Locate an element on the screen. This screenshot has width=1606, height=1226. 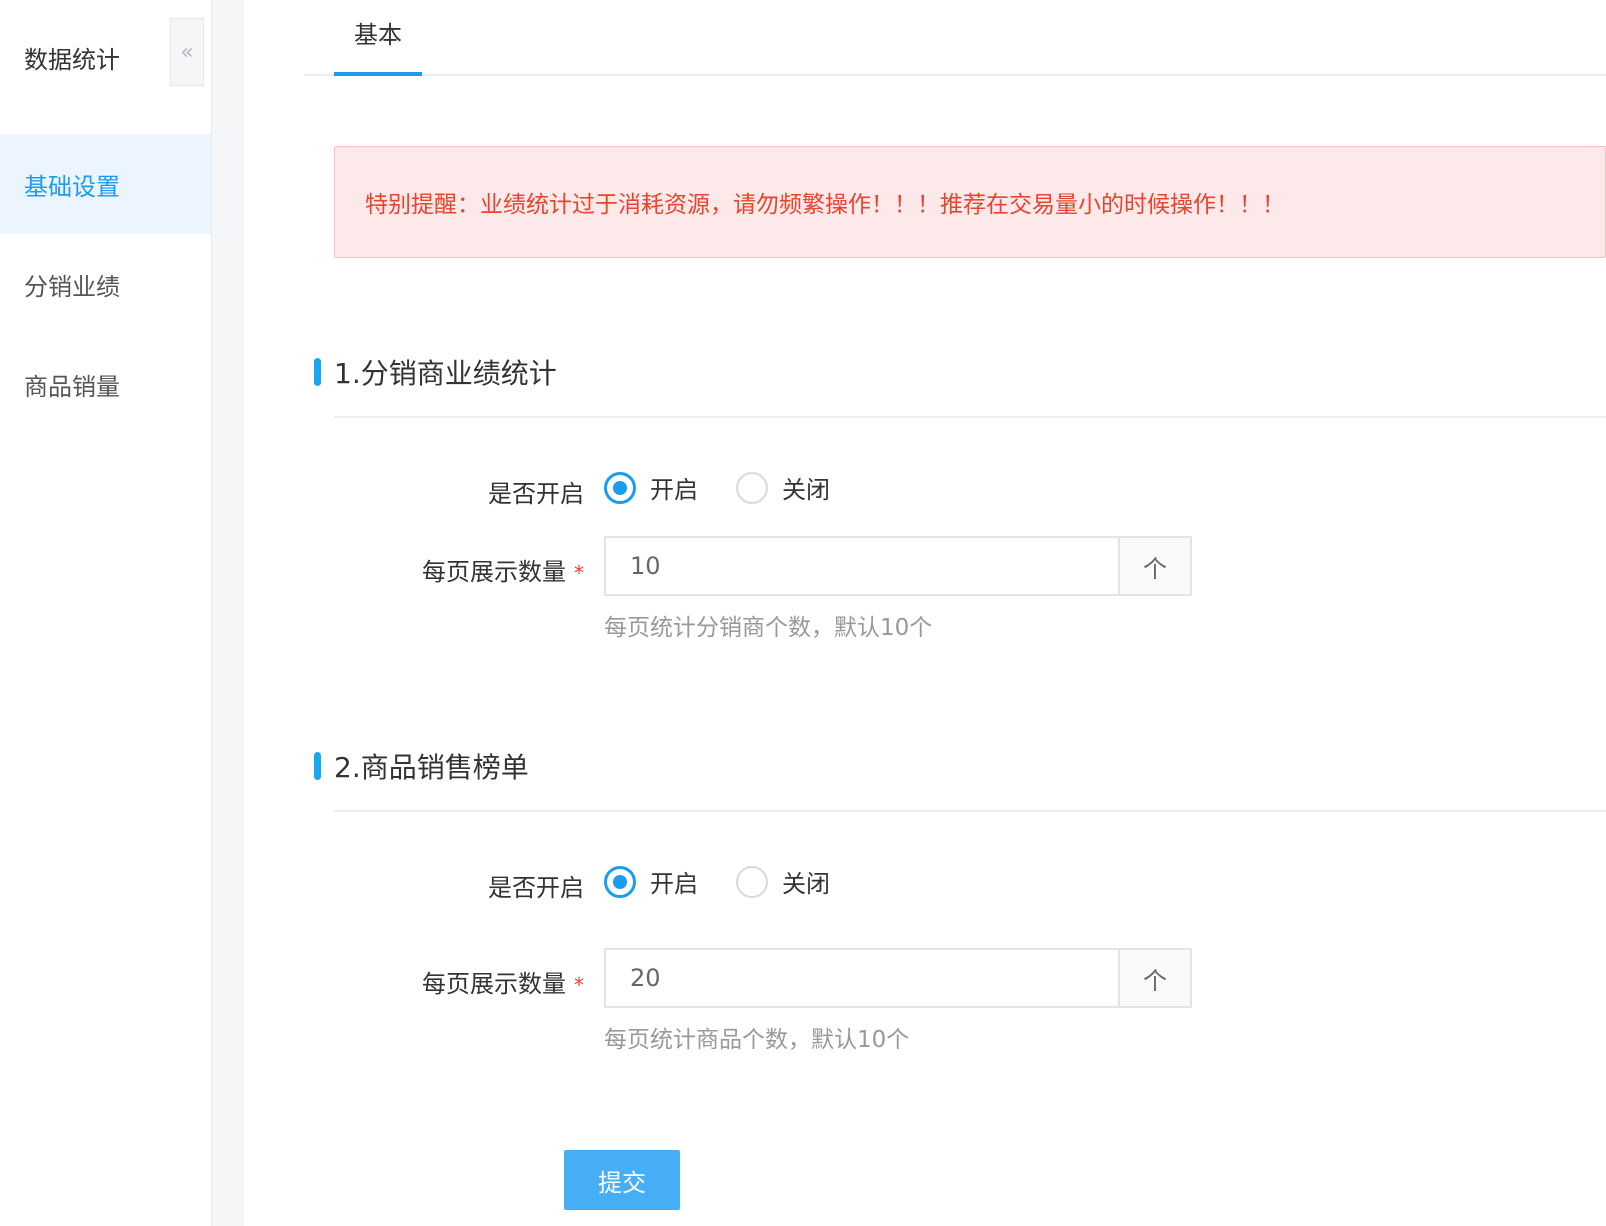
section-title: 2.商品销售榜单 is located at coordinates (421, 766).